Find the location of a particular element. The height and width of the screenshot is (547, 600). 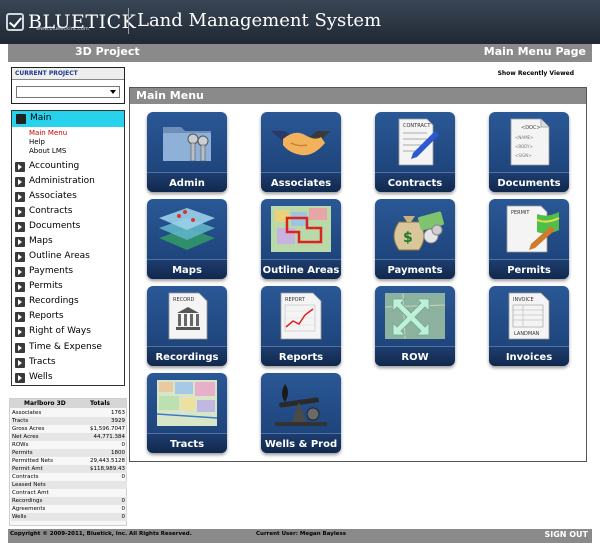

stat-value: 1800 is located at coordinates (118, 453).